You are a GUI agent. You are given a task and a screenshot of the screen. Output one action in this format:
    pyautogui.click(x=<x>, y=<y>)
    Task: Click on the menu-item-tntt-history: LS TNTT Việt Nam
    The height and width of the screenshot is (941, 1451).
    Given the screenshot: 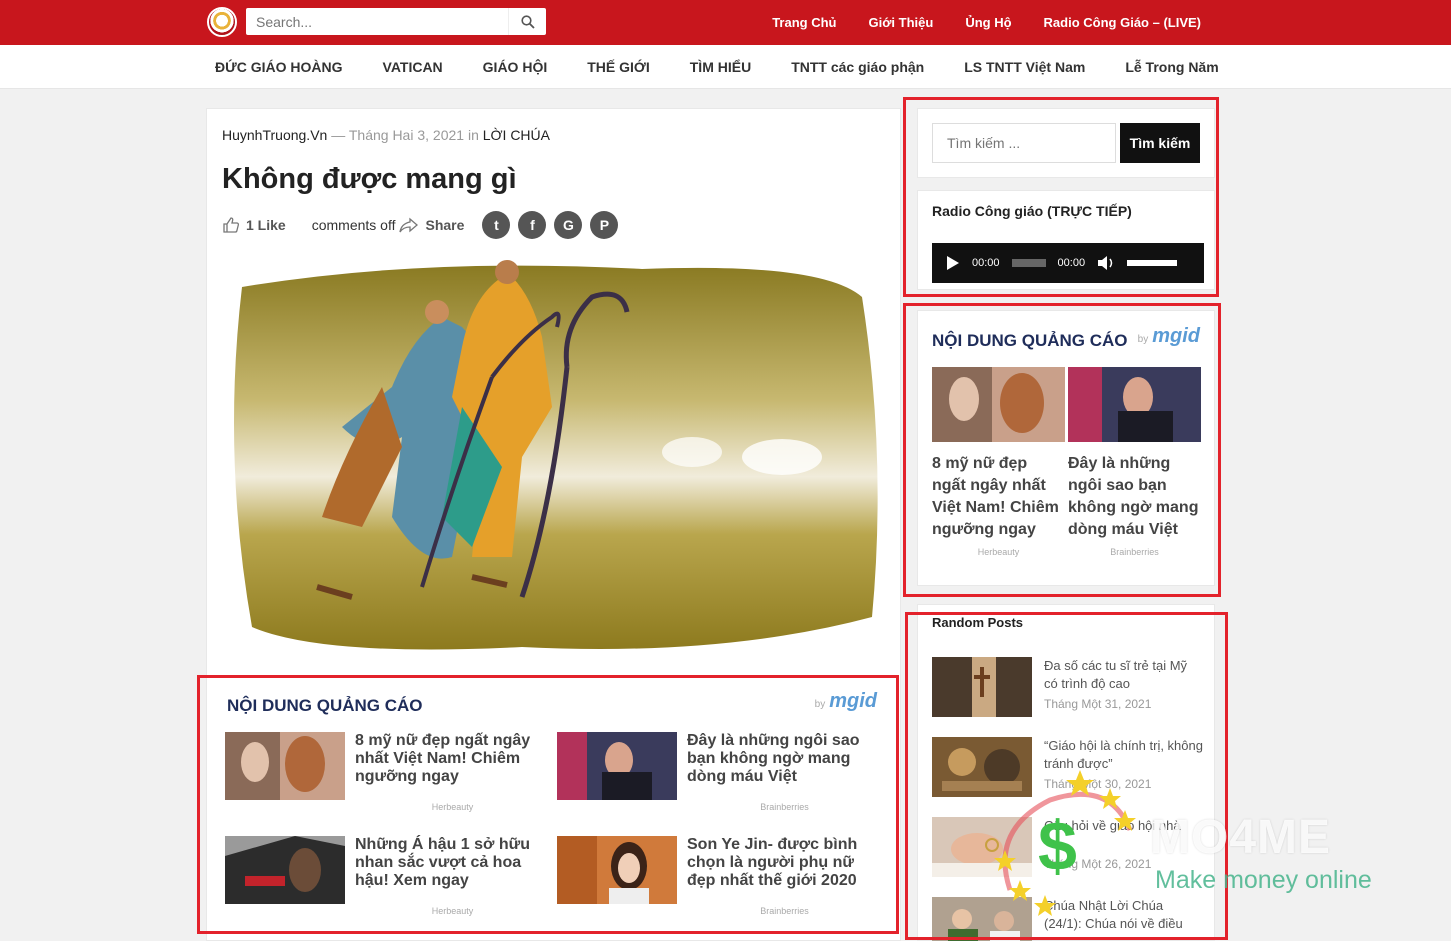 What is the action you would take?
    pyautogui.click(x=1024, y=67)
    